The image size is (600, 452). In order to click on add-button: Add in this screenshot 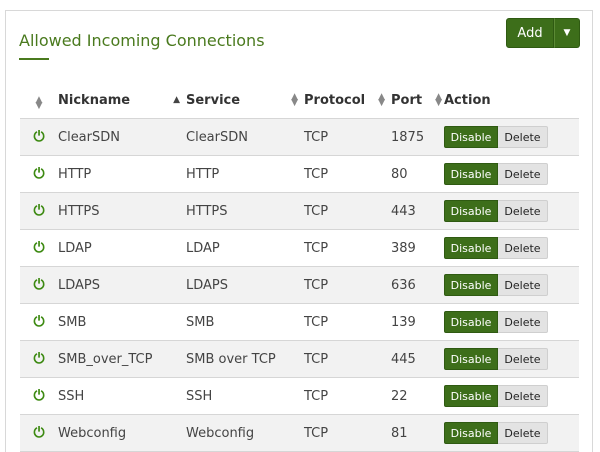, I will do `click(530, 33)`.